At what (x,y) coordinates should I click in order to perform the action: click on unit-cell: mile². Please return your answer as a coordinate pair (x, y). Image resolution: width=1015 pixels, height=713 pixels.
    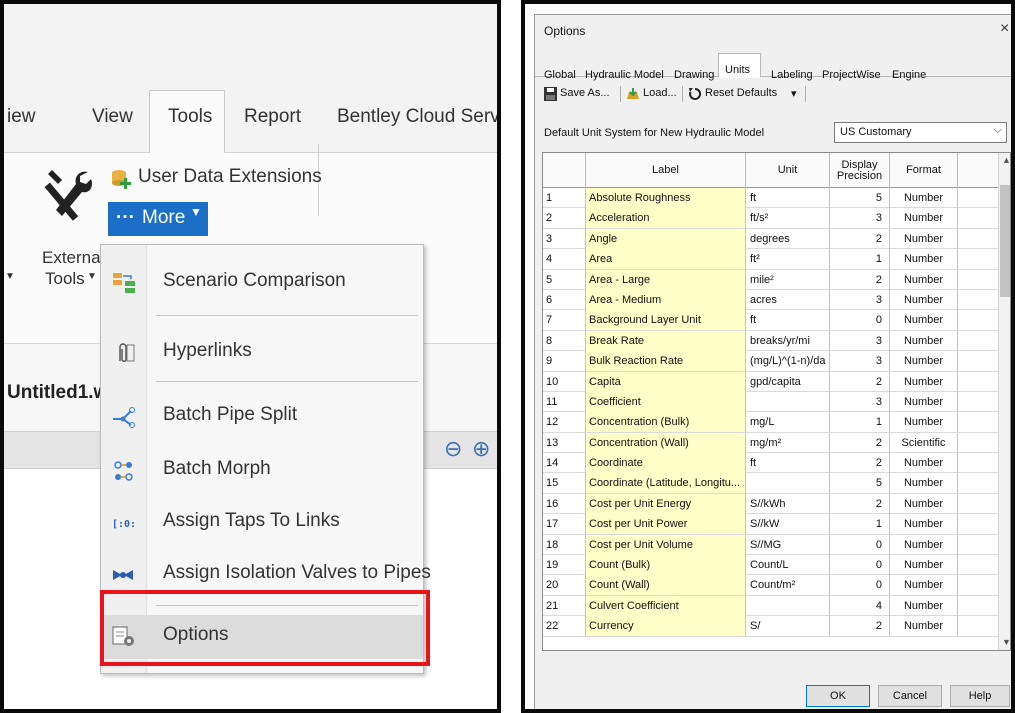
    Looking at the image, I should click on (788, 279).